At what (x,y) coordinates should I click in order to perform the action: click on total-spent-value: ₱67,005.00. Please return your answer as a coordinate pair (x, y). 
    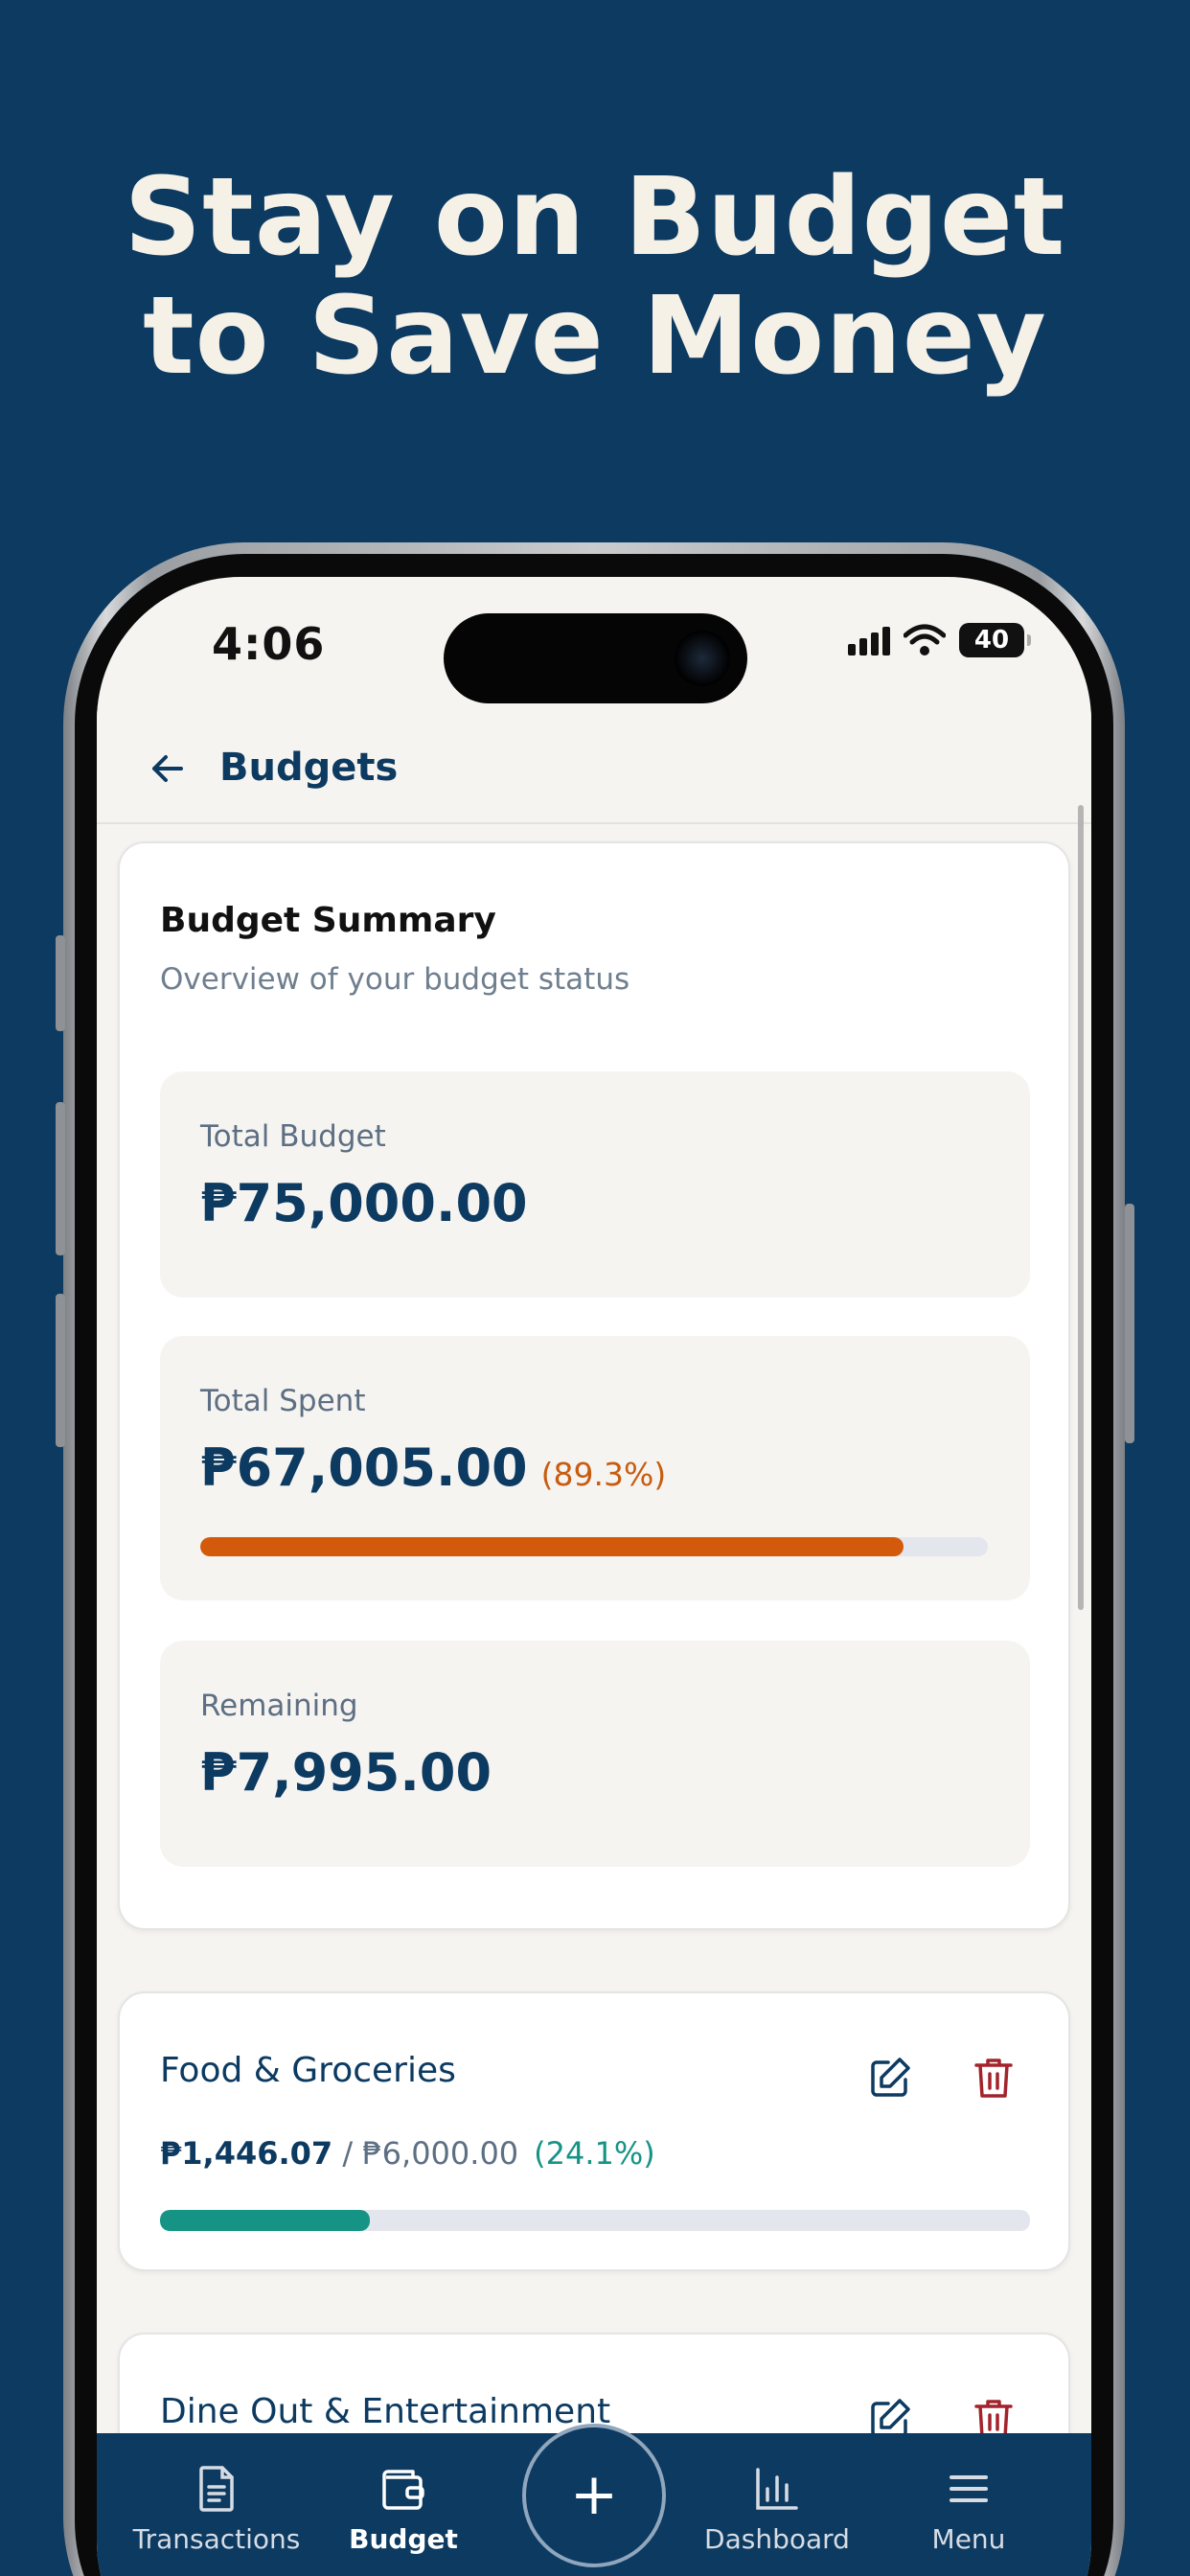
    Looking at the image, I should click on (364, 1468).